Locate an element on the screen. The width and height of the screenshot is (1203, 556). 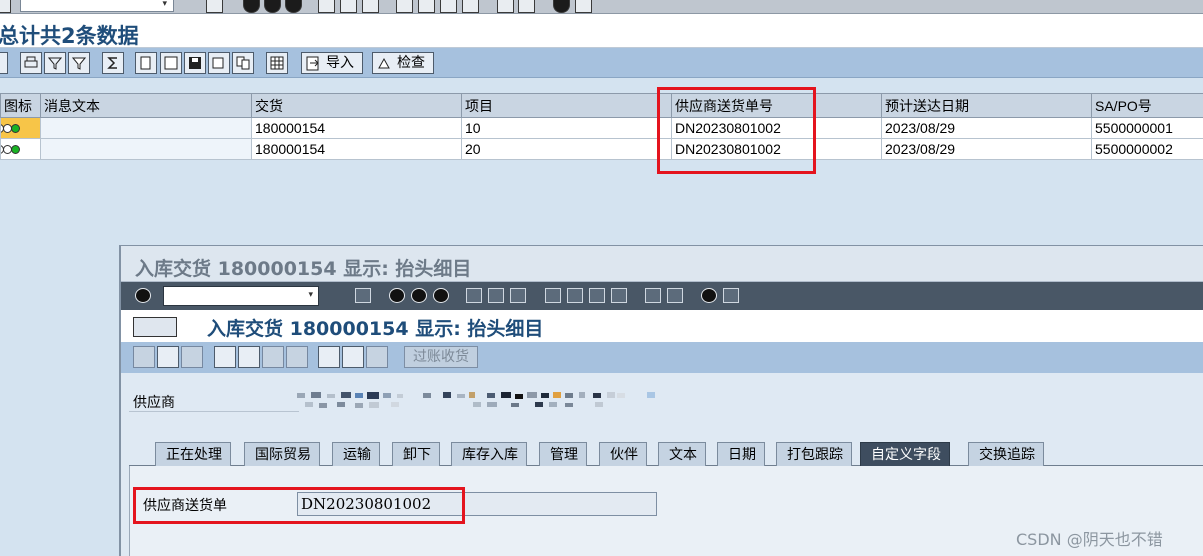
tab-texts: 文本 is located at coordinates (682, 454).